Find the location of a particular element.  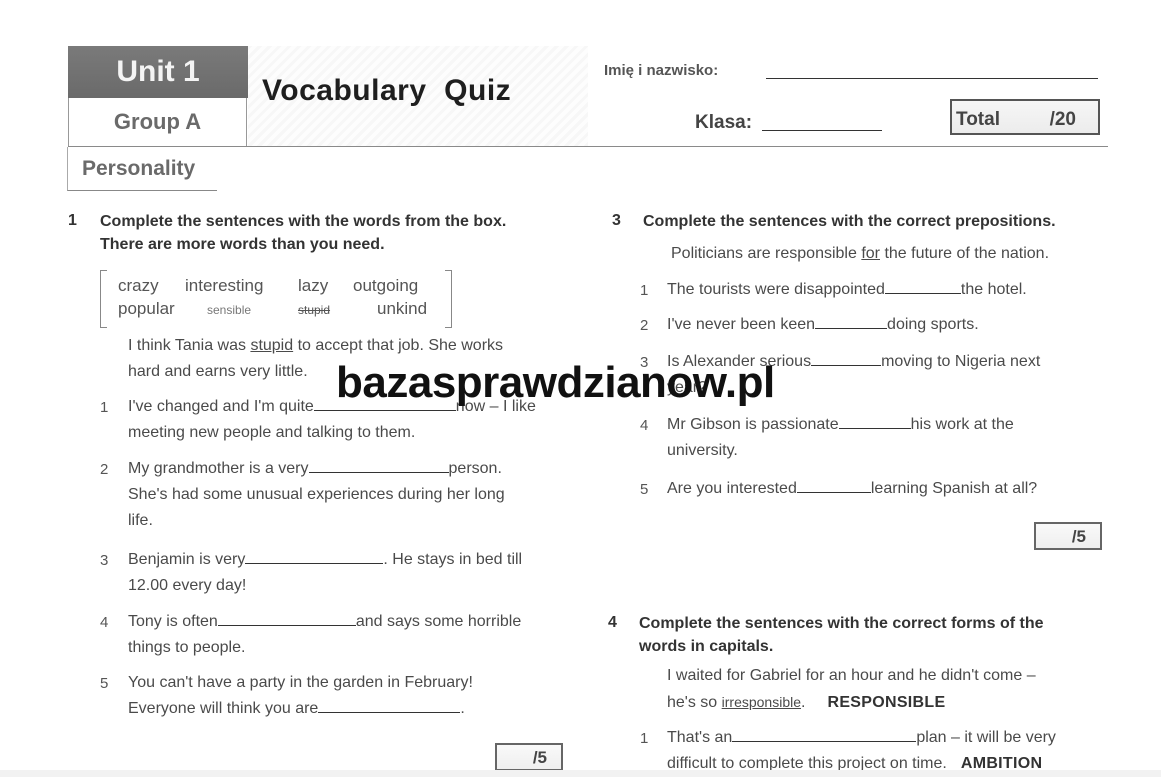

item-text: moving to Nigeria next is located at coordinates (961, 361).